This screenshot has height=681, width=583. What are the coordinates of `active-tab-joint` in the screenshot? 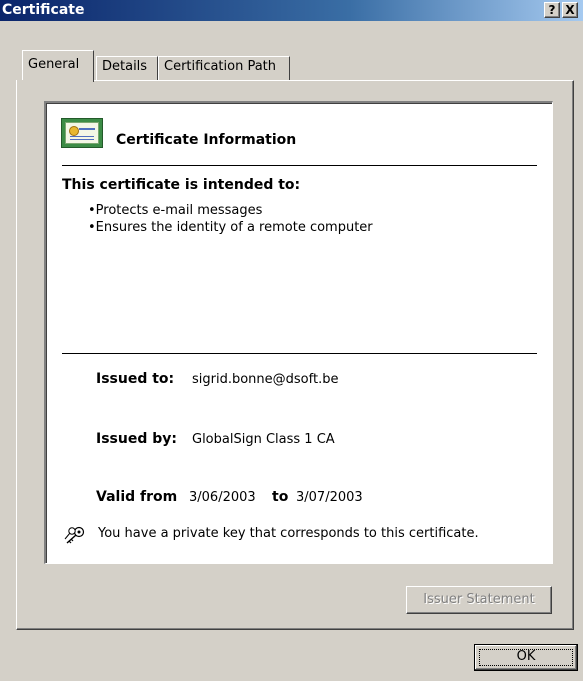 It's located at (52, 81).